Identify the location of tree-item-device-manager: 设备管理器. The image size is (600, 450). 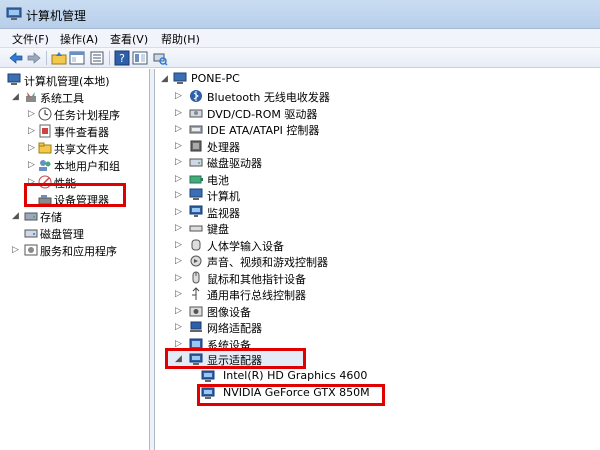
(77, 199).